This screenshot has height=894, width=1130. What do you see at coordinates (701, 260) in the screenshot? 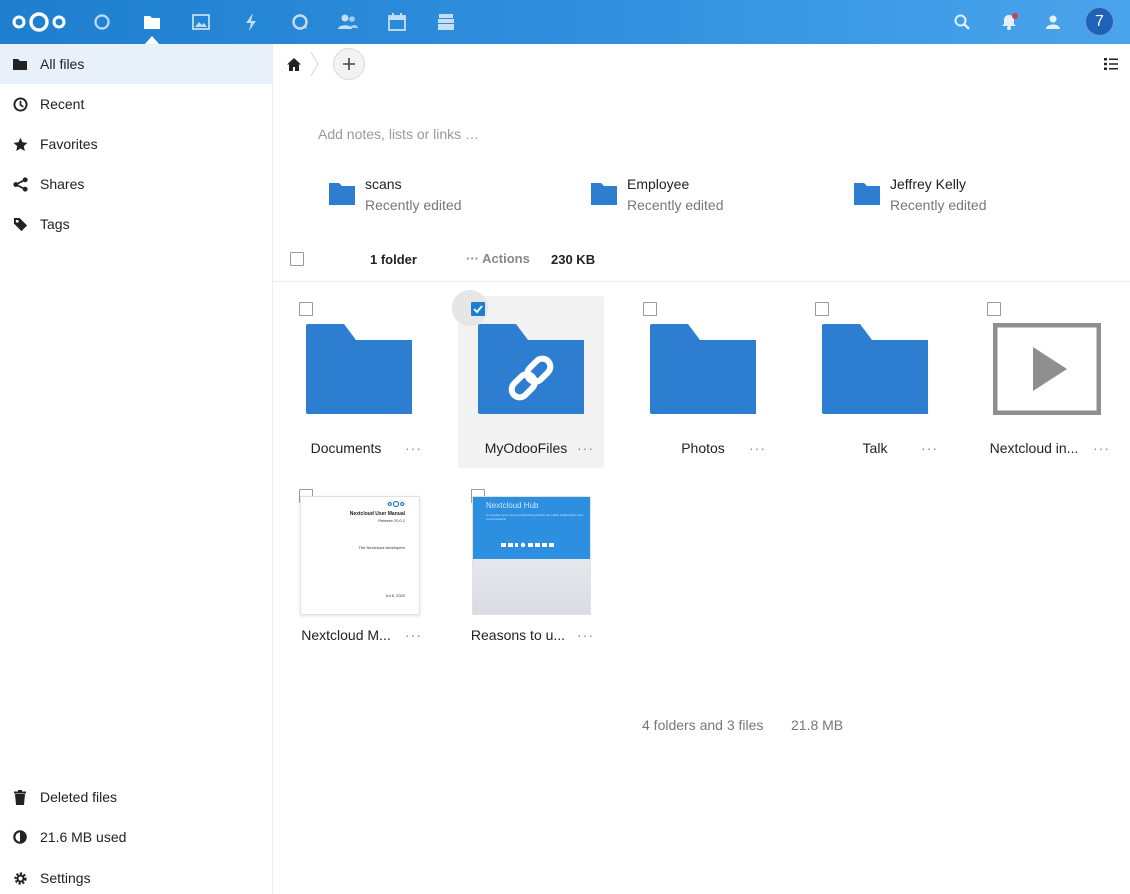
I see `selection-bar: 1 folder ··· Actions 230 KB` at bounding box center [701, 260].